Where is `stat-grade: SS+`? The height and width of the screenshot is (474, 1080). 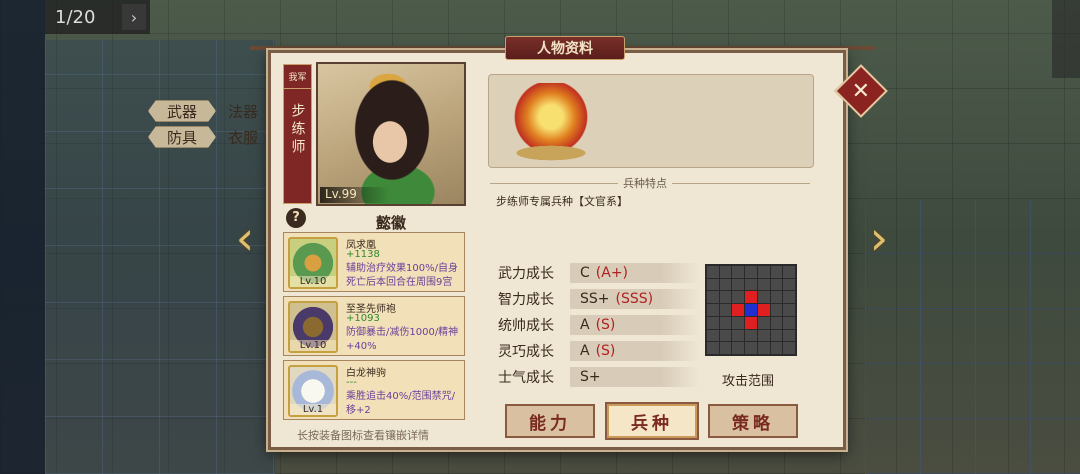
stat-grade: SS+ is located at coordinates (595, 299).